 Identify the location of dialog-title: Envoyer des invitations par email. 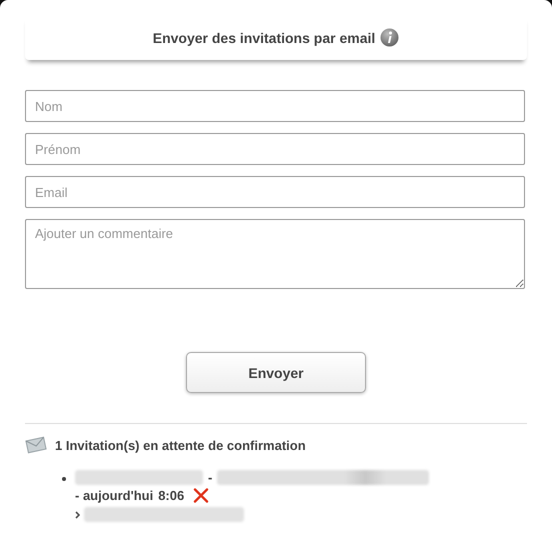
(264, 38).